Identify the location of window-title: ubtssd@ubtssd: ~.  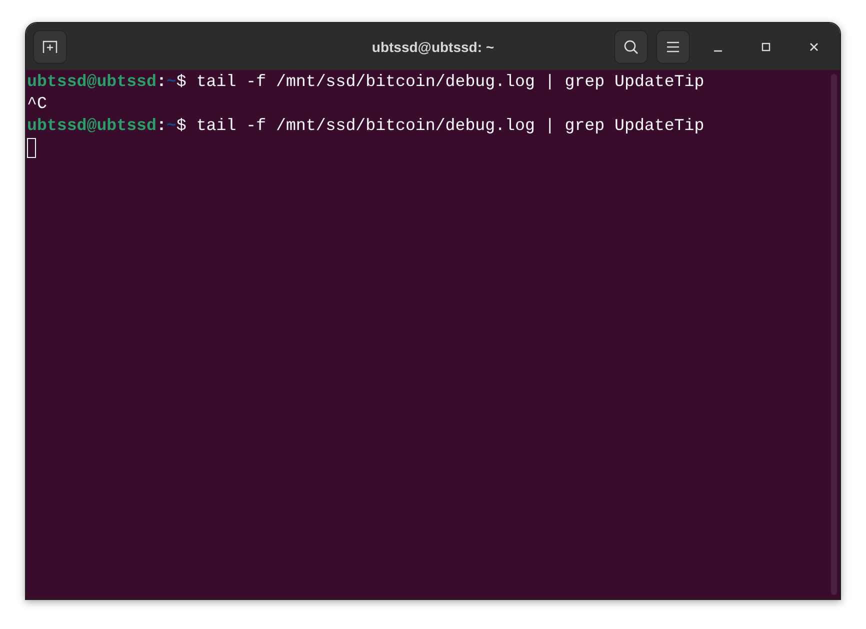
(433, 46).